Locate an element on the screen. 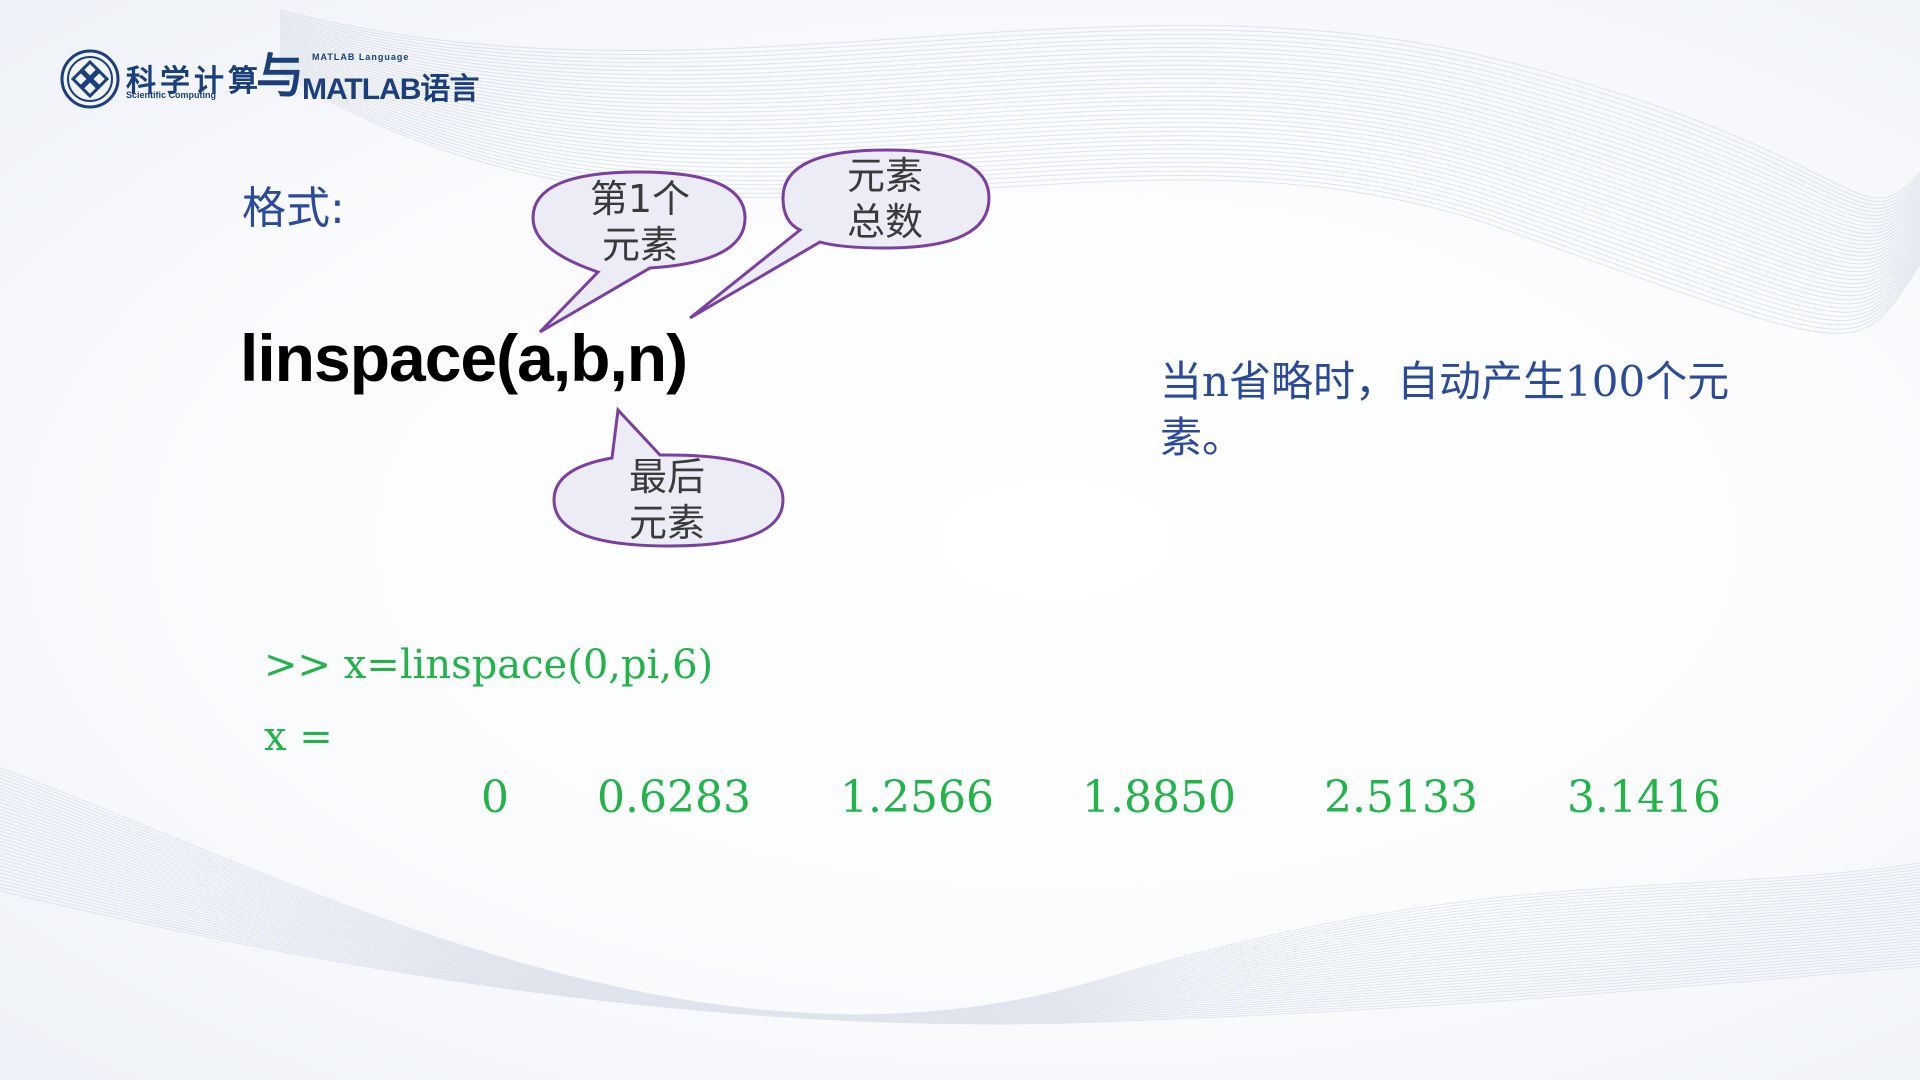 This screenshot has height=1080, width=1920. console-value: 3.1416 is located at coordinates (1644, 797).